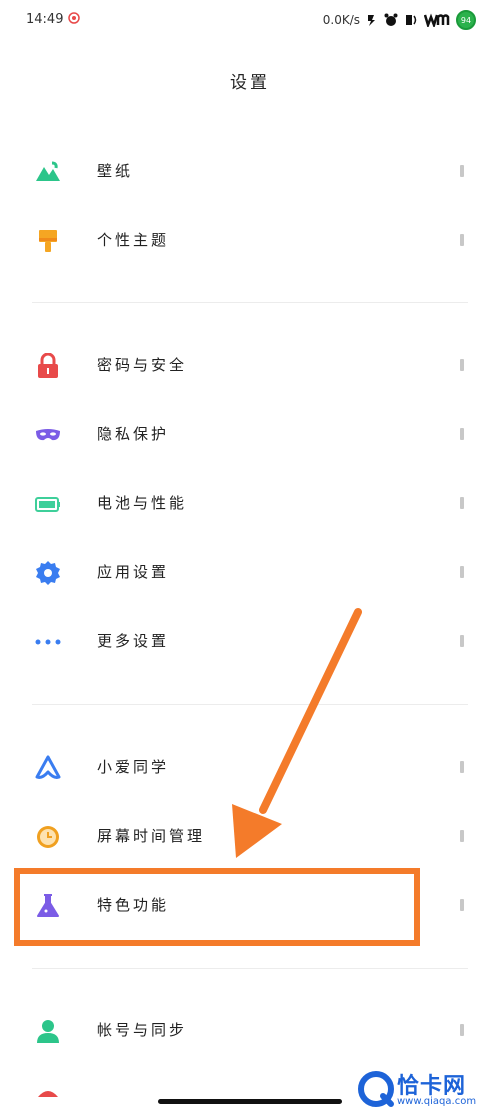  I want to click on settings-item-more-settings: 更多设置, so click(250, 641).